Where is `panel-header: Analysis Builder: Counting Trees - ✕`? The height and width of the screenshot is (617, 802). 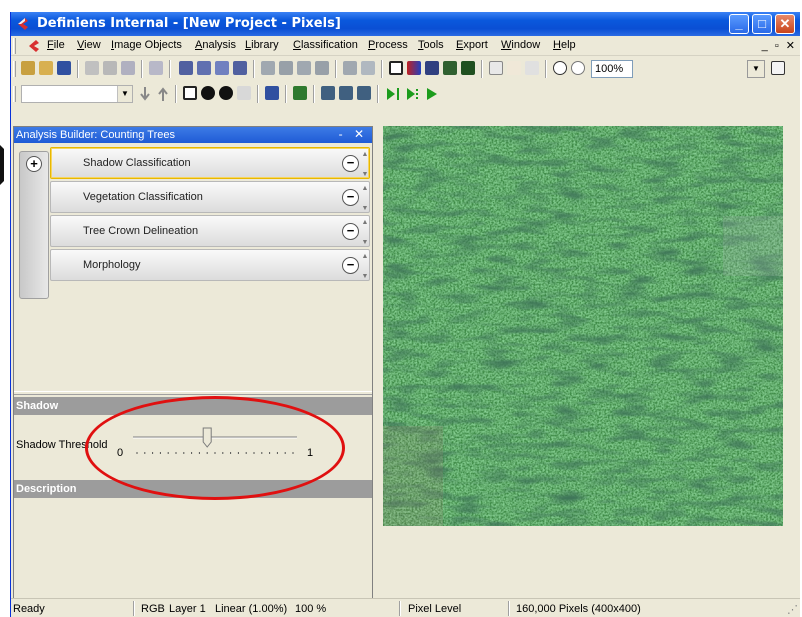 panel-header: Analysis Builder: Counting Trees - ✕ is located at coordinates (193, 135).